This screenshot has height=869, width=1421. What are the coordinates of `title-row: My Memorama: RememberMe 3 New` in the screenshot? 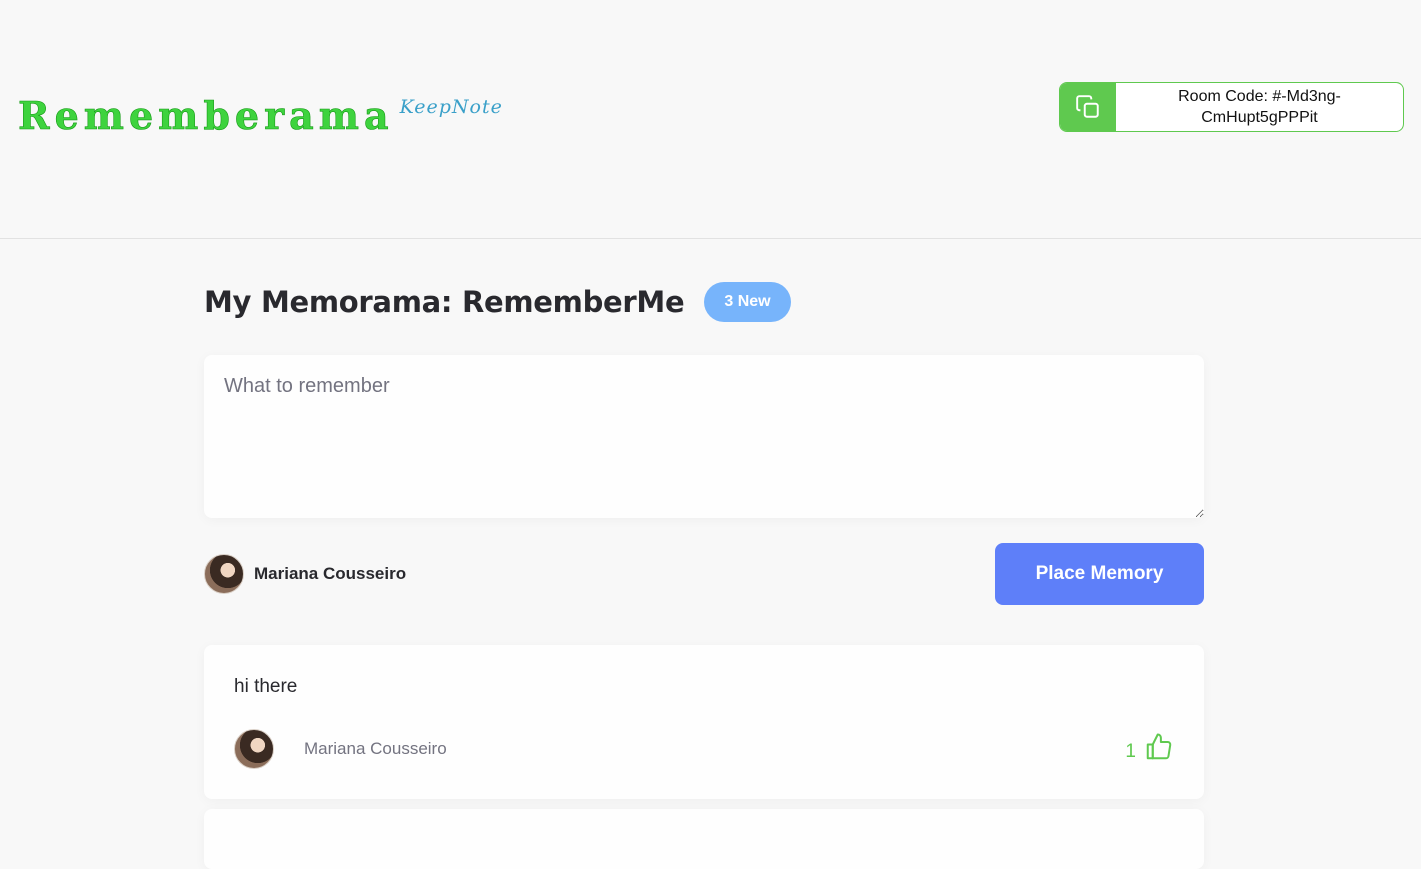 It's located at (497, 302).